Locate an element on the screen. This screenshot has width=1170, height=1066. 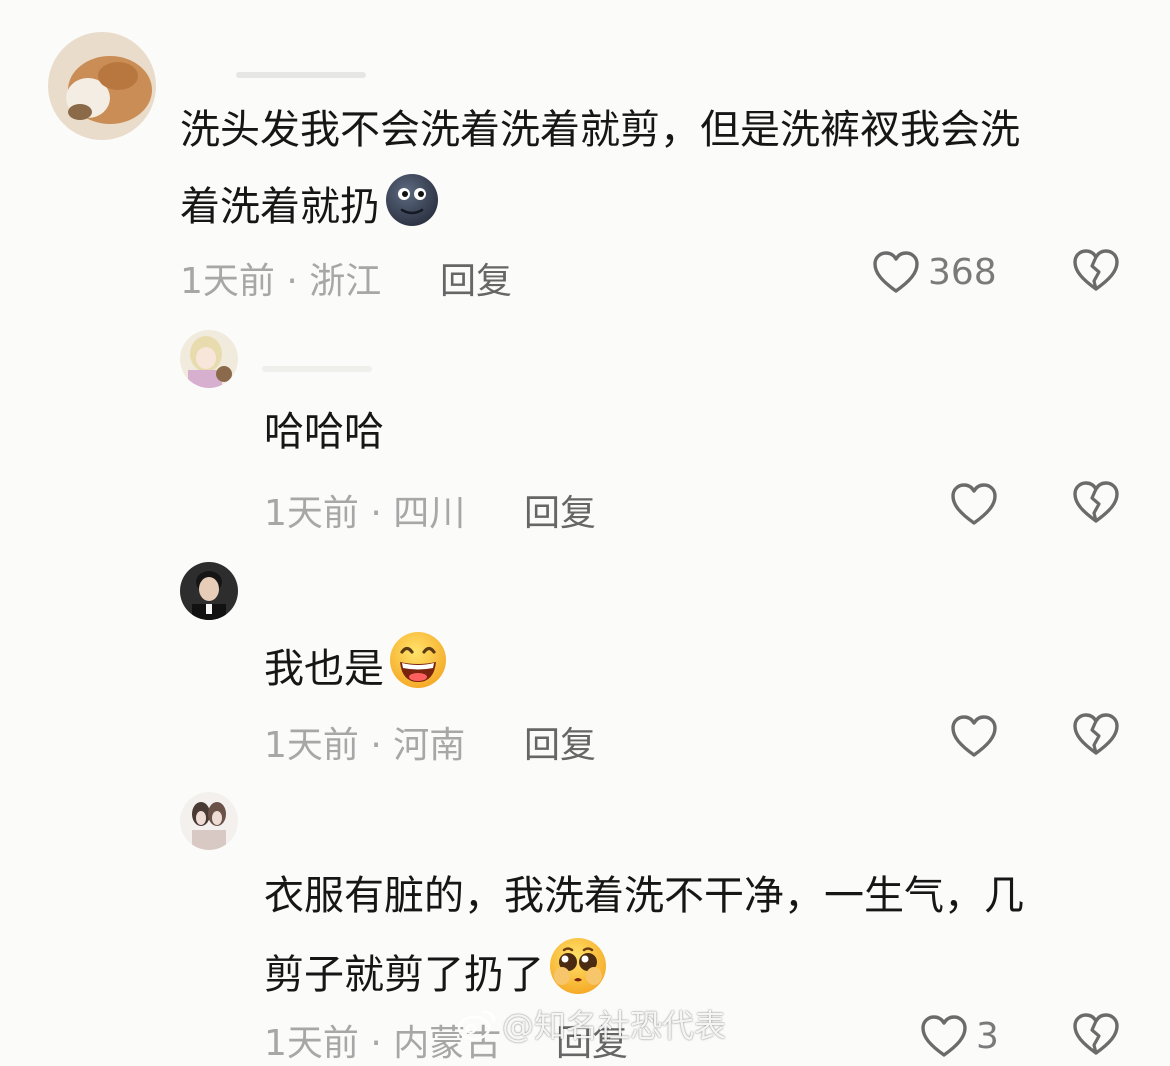
comment-text-line-2: 着洗着就扔 is located at coordinates (310, 210).